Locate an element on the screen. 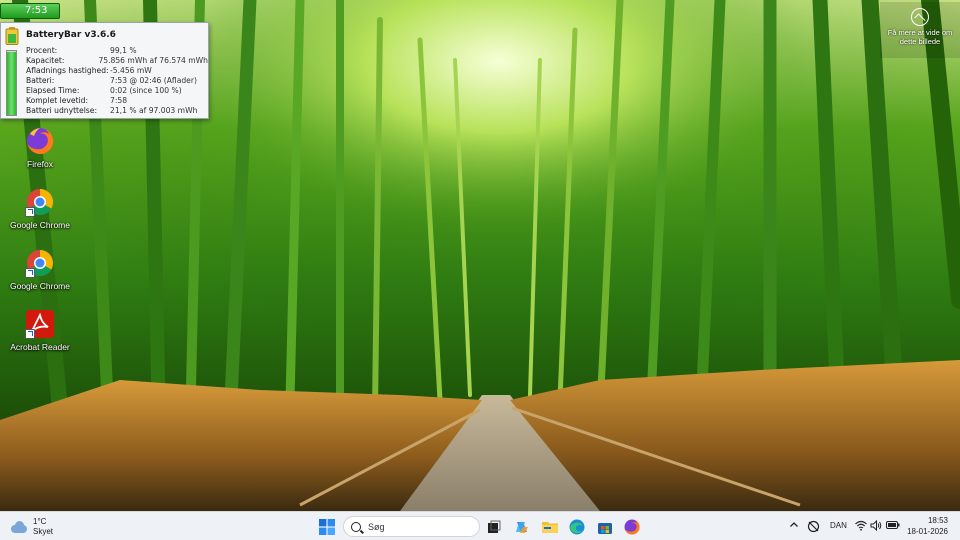  clock-button: 18:53 18-01-2026 is located at coordinates (927, 526).